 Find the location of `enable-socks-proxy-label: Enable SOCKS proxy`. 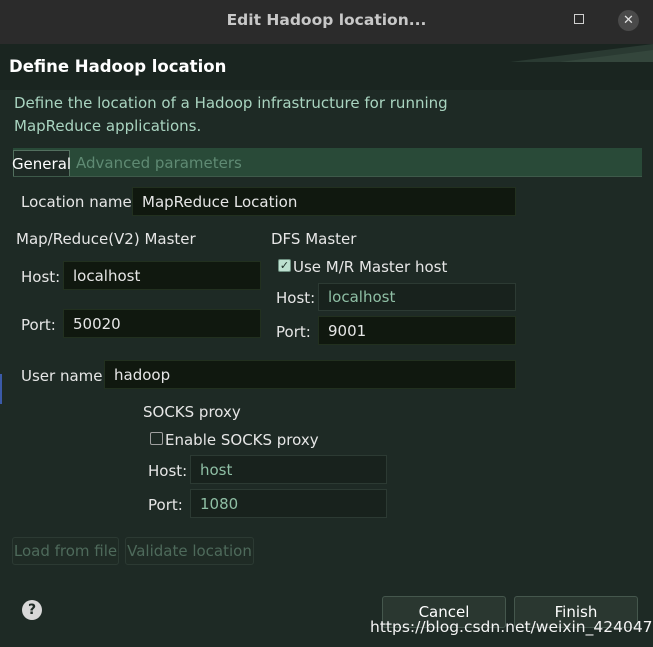

enable-socks-proxy-label: Enable SOCKS proxy is located at coordinates (242, 440).